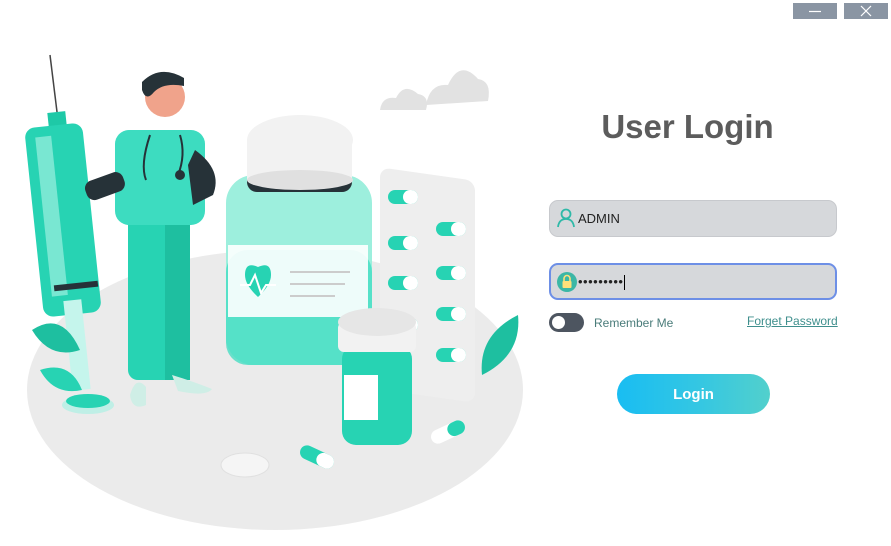 The height and width of the screenshot is (546, 891). I want to click on text-caret, so click(625, 283).